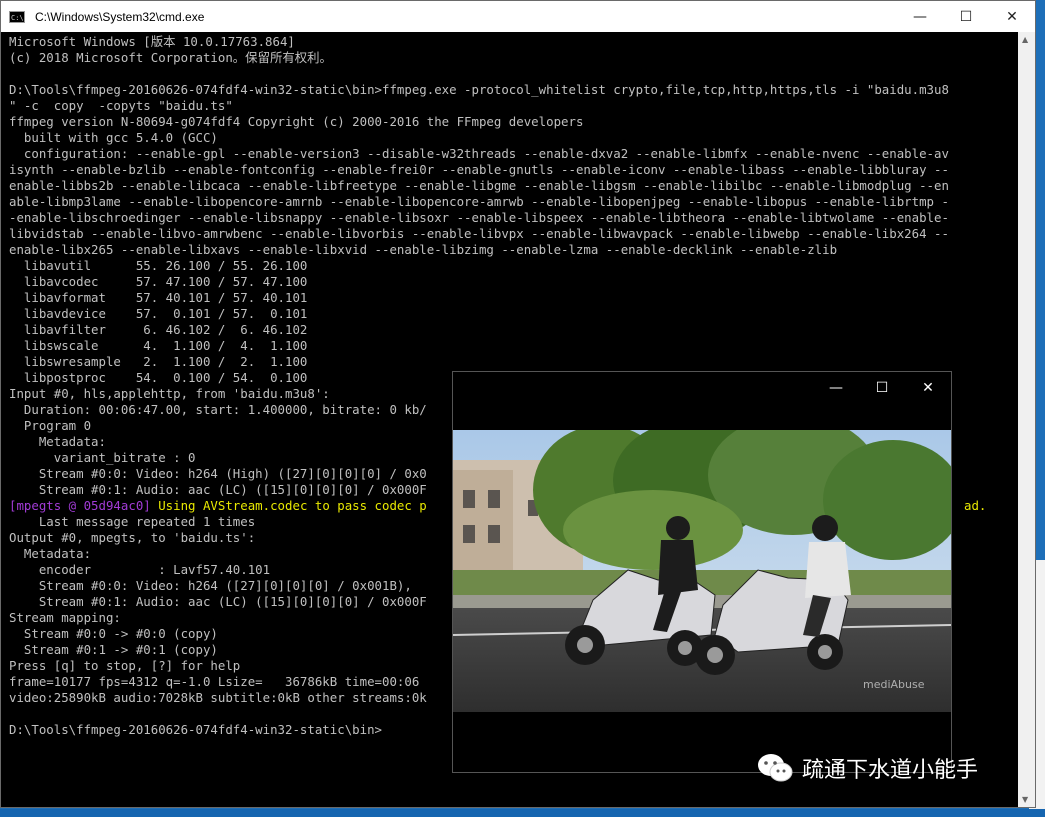 Image resolution: width=1045 pixels, height=817 pixels. What do you see at coordinates (1025, 799) in the screenshot?
I see `scroll-down-arrow-icon: ▼` at bounding box center [1025, 799].